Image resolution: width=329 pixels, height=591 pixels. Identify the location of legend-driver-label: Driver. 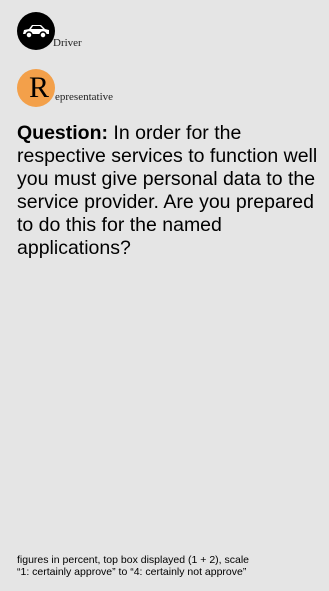
(67, 43).